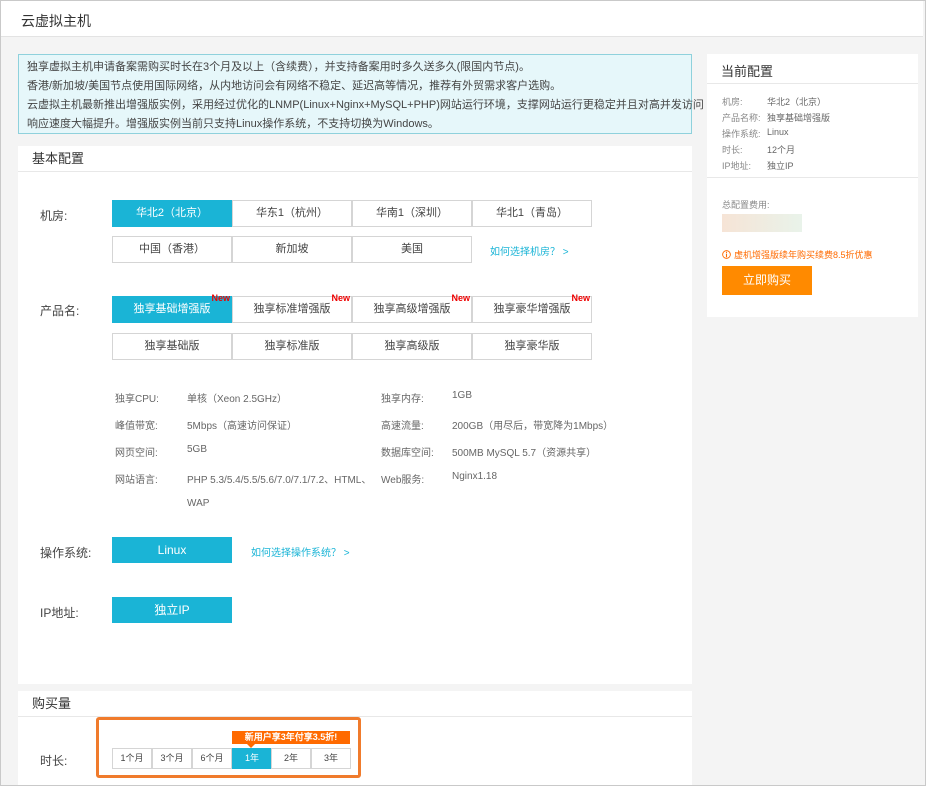 This screenshot has height=786, width=926. What do you see at coordinates (136, 453) in the screenshot?
I see `spec-key: 网页空间:` at bounding box center [136, 453].